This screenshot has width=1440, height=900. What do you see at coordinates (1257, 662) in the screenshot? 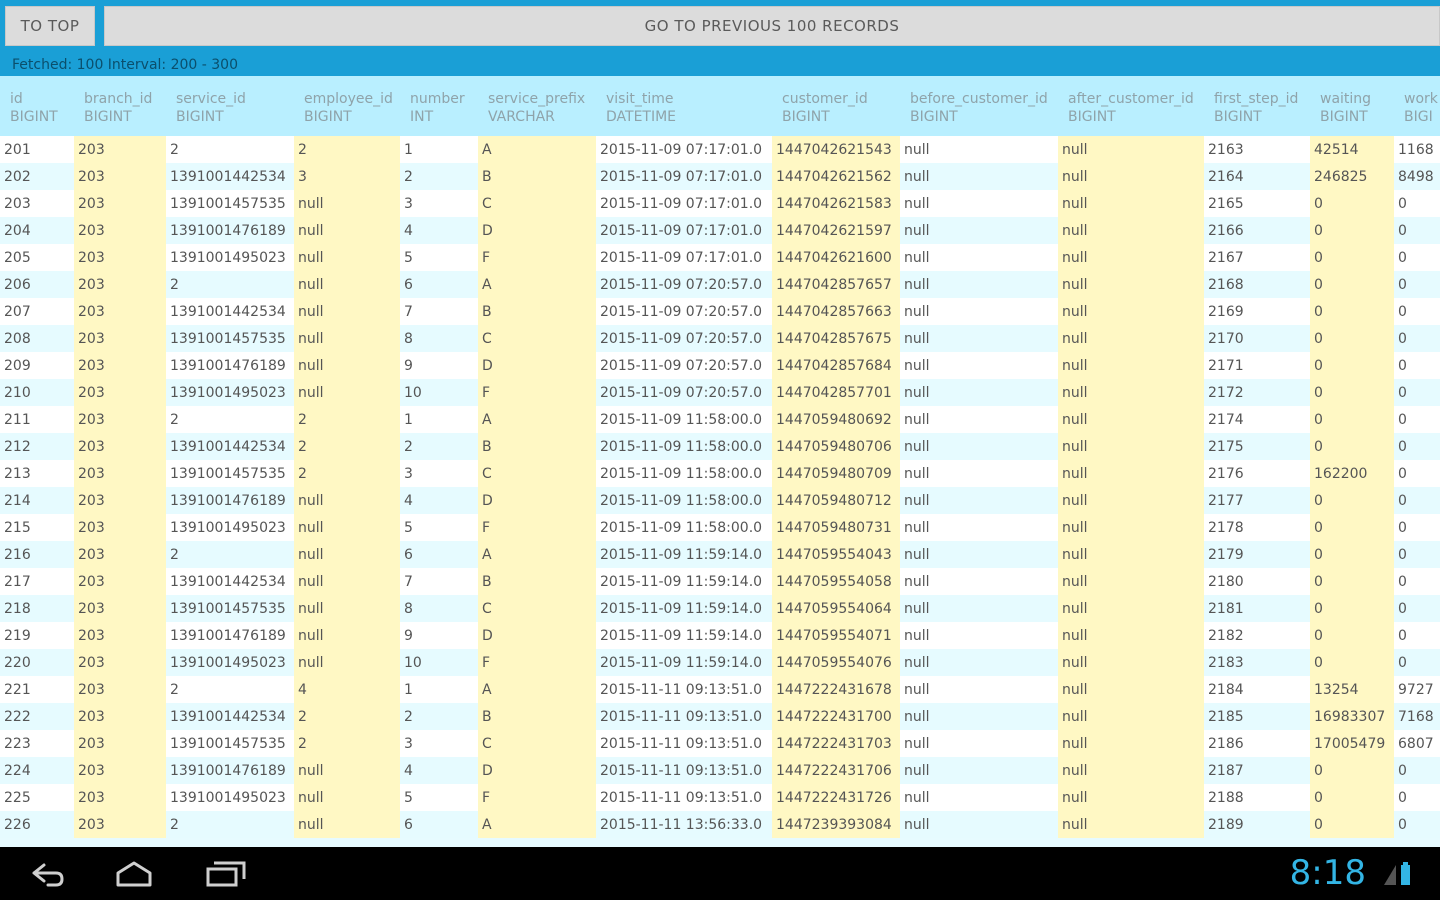
I see `table-cell: 2183` at bounding box center [1257, 662].